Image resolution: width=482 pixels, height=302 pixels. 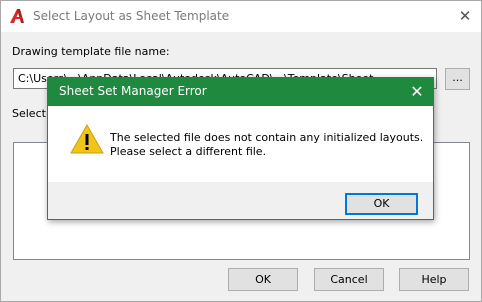 I want to click on template-file-label: Drawing template file name:, so click(x=91, y=51).